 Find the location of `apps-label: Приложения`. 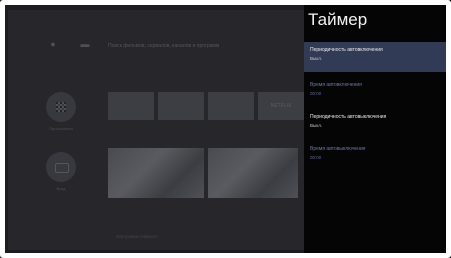

apps-label: Приложения is located at coordinates (61, 128).